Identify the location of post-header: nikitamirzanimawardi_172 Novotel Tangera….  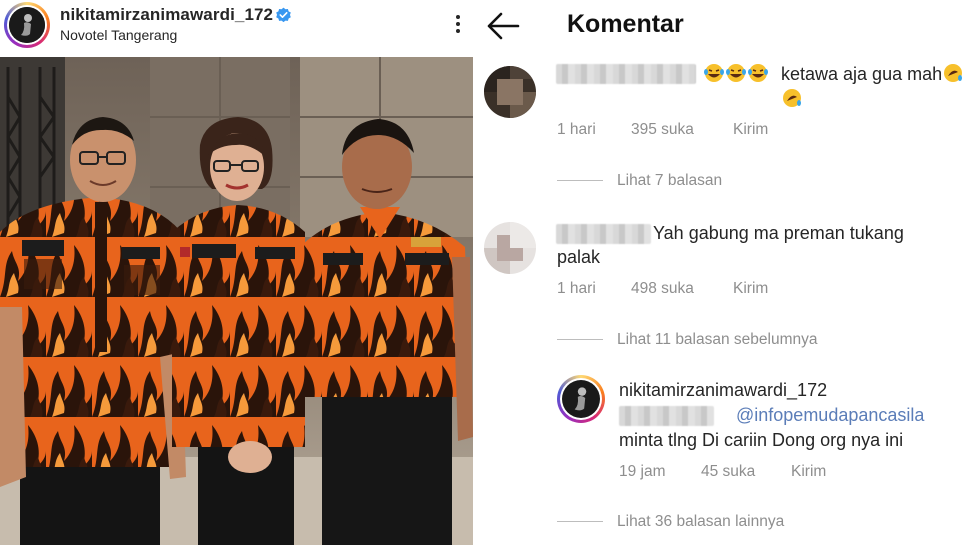
(236, 28).